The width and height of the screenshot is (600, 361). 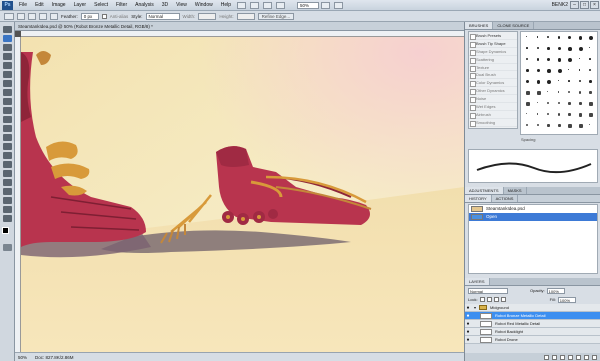 What do you see at coordinates (555, 290) in the screenshot?
I see `opacity-field: 100%` at bounding box center [555, 290].